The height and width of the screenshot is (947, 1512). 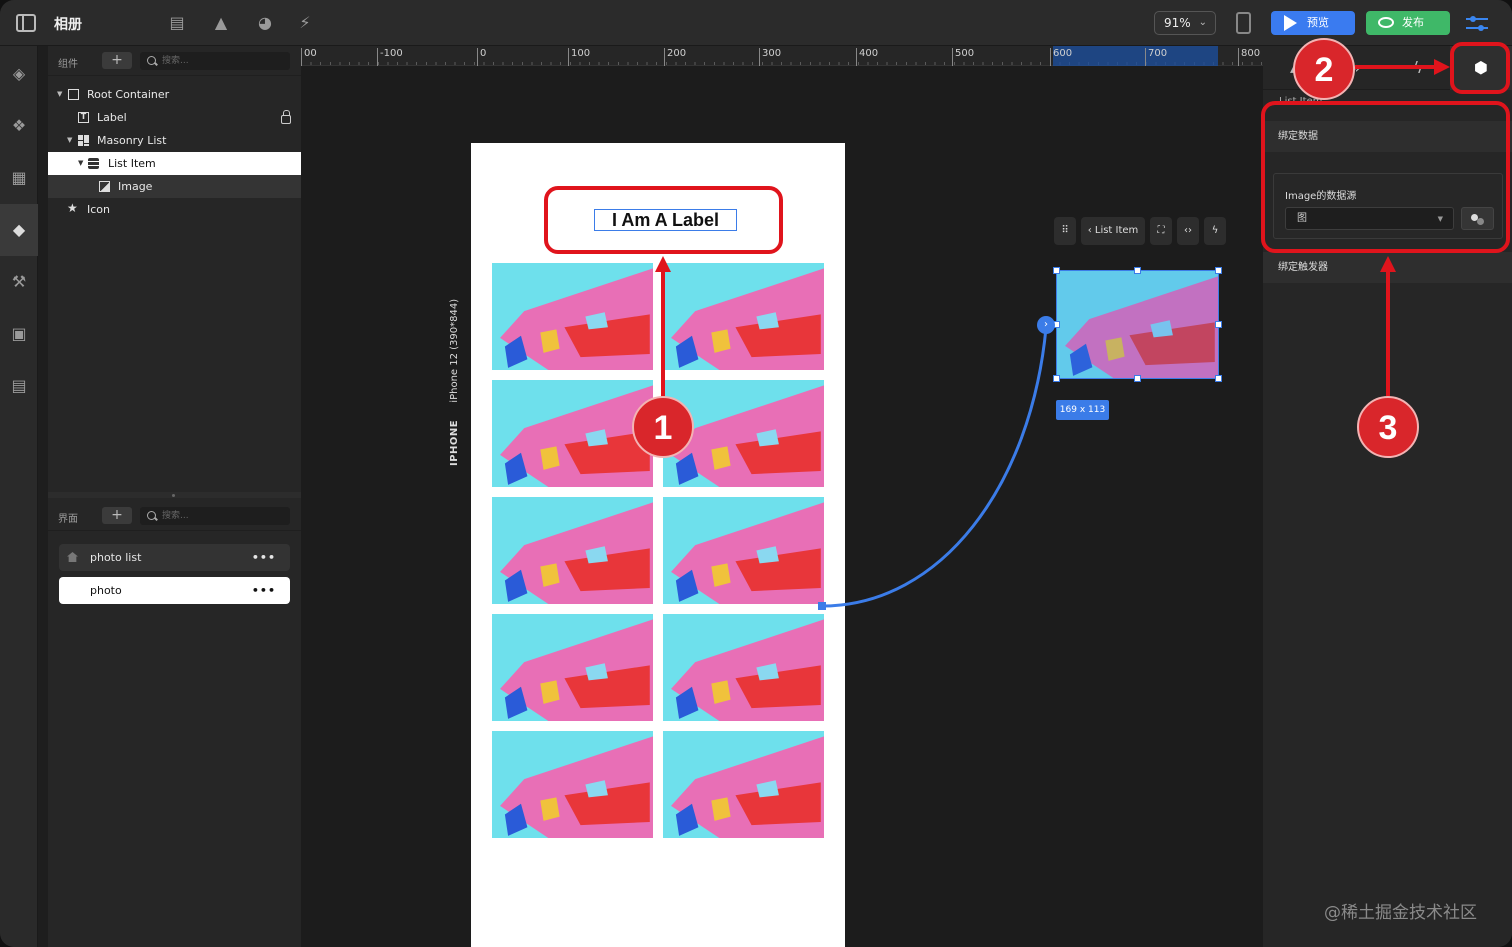 What do you see at coordinates (1388, 427) in the screenshot?
I see `annotation-badge-3: 3` at bounding box center [1388, 427].